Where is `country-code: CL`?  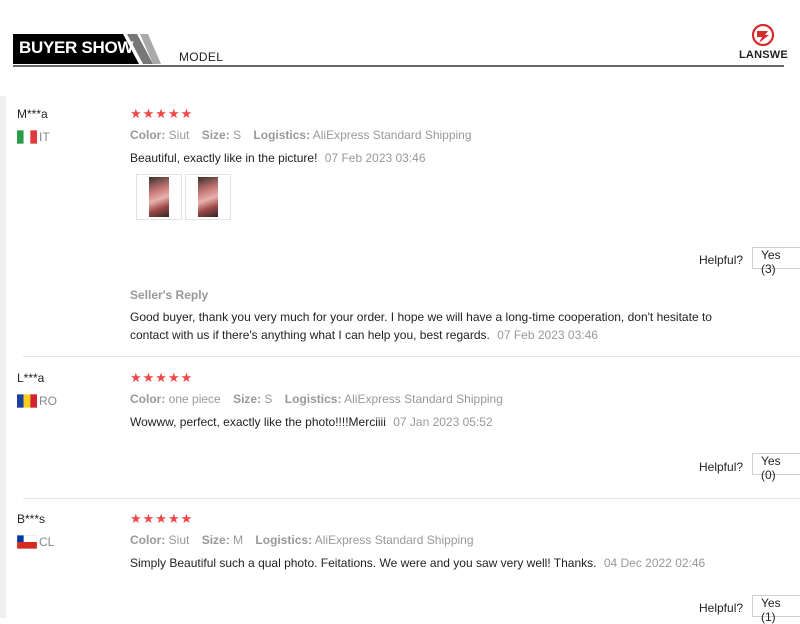 country-code: CL is located at coordinates (47, 542).